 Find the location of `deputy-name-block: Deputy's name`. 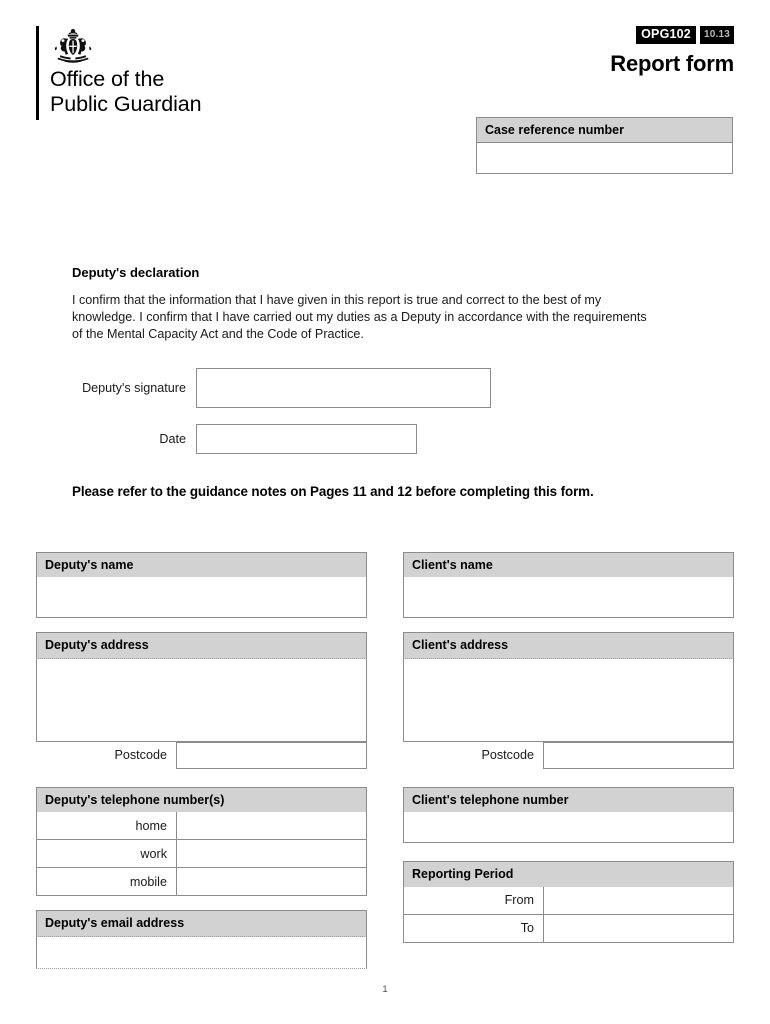

deputy-name-block: Deputy's name is located at coordinates (201, 585).